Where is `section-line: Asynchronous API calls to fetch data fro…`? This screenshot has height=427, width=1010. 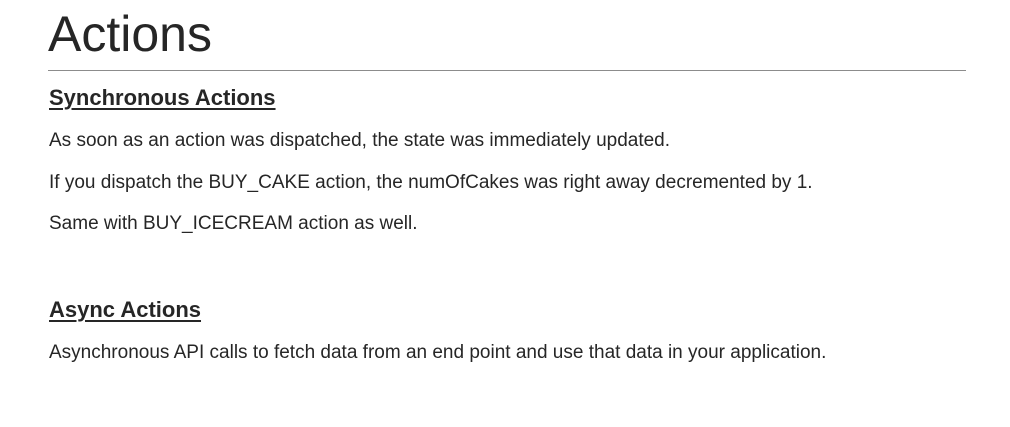
section-line: Asynchronous API calls to fetch data fro… is located at coordinates (438, 352).